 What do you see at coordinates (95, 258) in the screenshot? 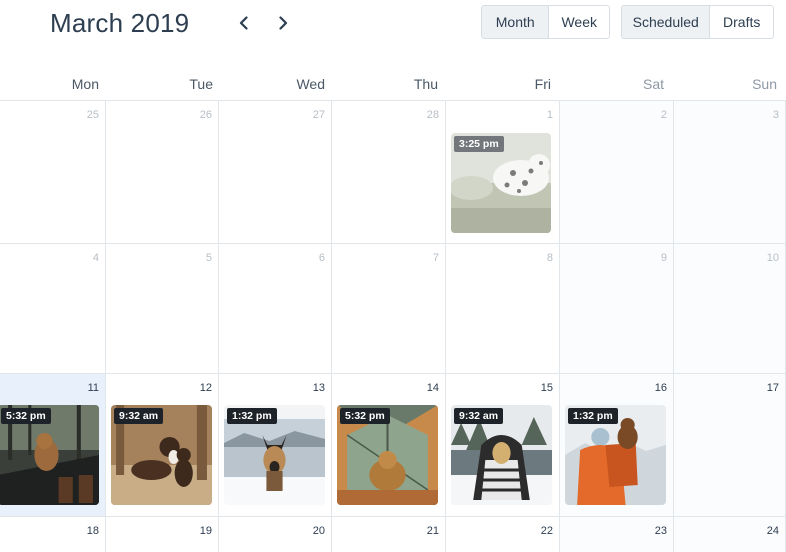
I see `day-number: 4` at bounding box center [95, 258].